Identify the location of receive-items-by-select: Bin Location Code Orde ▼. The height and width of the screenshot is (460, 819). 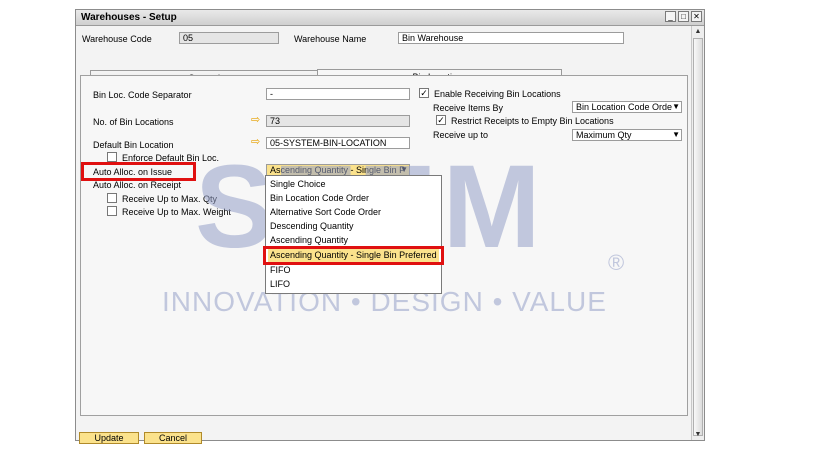
(627, 107).